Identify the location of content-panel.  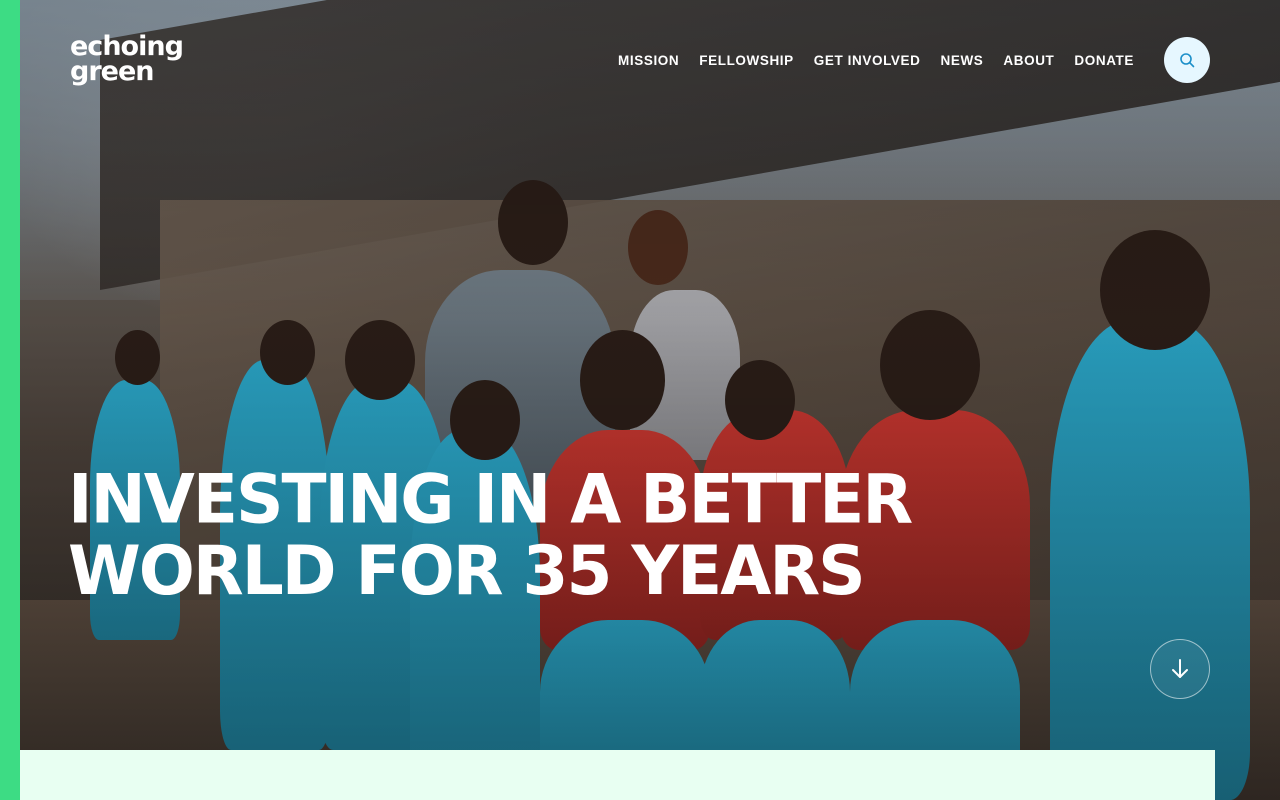
(617, 775).